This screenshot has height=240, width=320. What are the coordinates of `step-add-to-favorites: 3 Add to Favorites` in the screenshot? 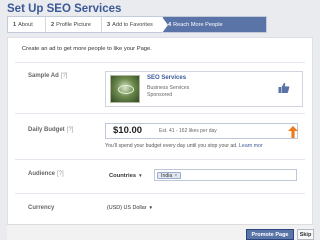 It's located at (132, 24).